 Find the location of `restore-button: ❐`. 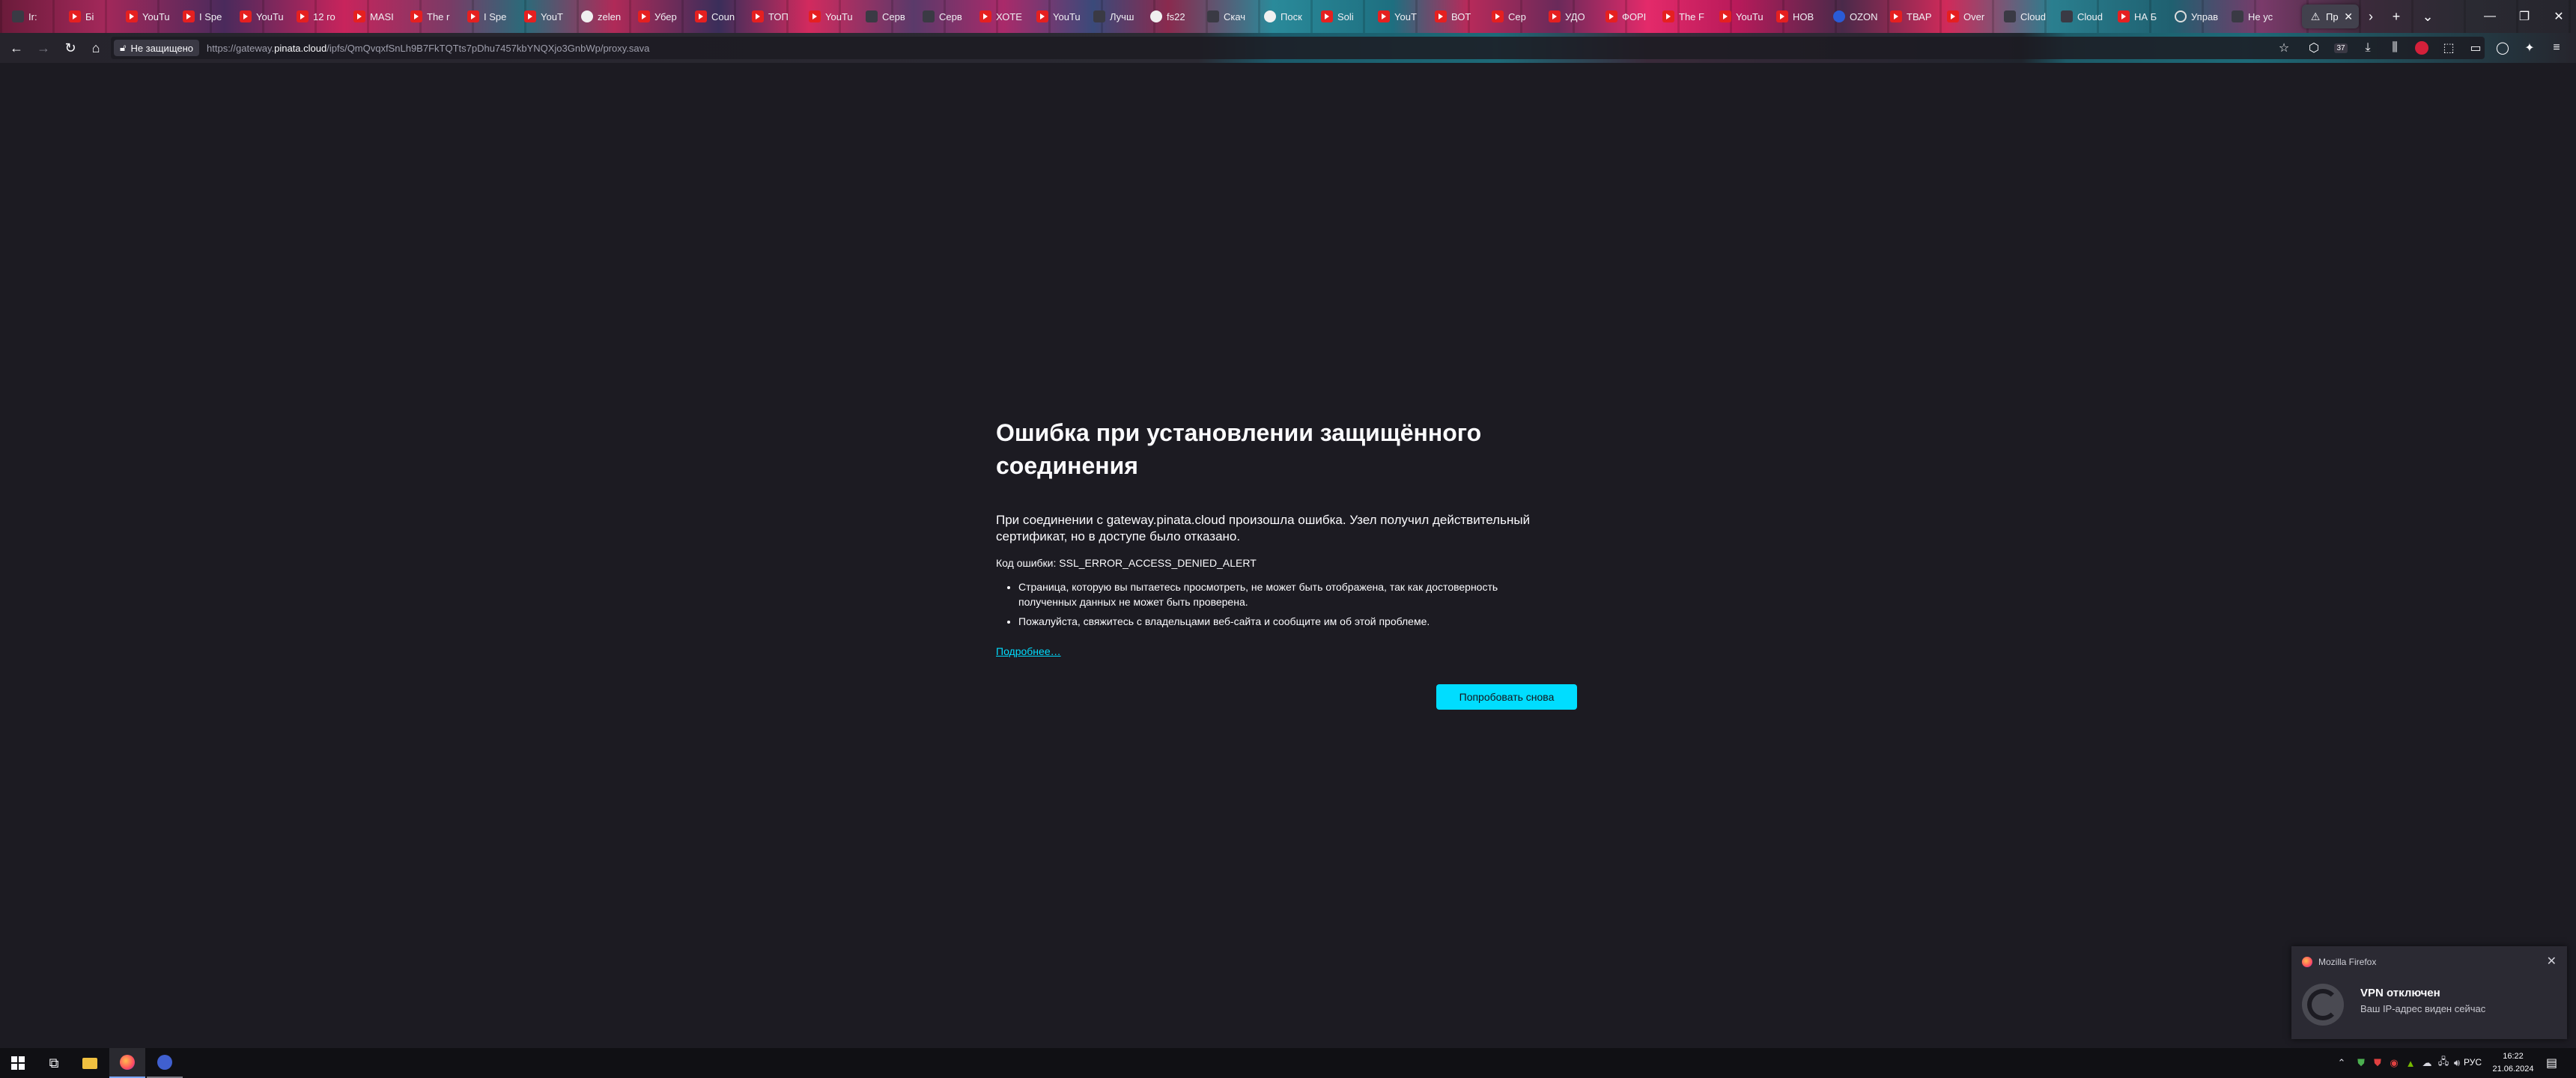

restore-button: ❐ is located at coordinates (2524, 16).